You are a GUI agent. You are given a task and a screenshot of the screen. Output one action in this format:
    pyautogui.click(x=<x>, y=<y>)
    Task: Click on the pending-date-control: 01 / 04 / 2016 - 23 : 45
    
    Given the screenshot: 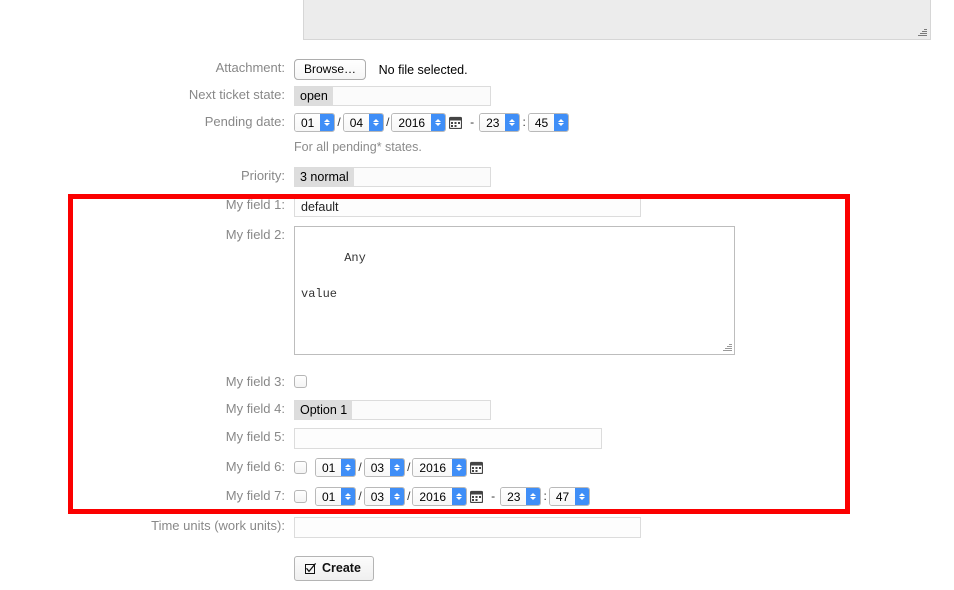 What is the action you would take?
    pyautogui.click(x=432, y=122)
    